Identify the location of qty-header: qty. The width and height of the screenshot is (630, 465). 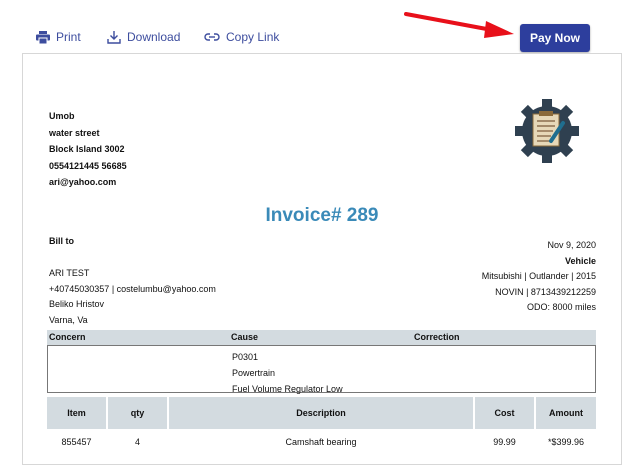
(137, 413).